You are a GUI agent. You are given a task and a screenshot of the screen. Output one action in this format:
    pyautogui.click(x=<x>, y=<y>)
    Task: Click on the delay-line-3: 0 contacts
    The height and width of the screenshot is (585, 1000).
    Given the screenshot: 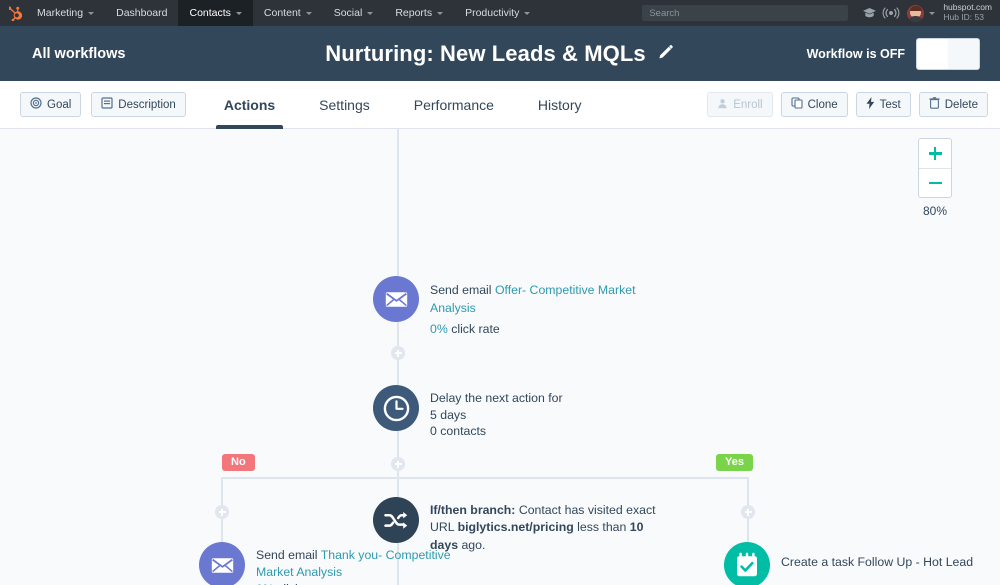 What is the action you would take?
    pyautogui.click(x=458, y=431)
    